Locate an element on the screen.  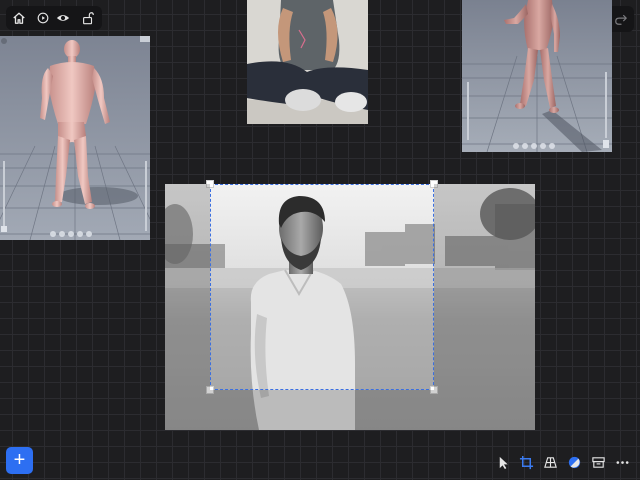
sitting-man-photo-image is located at coordinates (307, 62).